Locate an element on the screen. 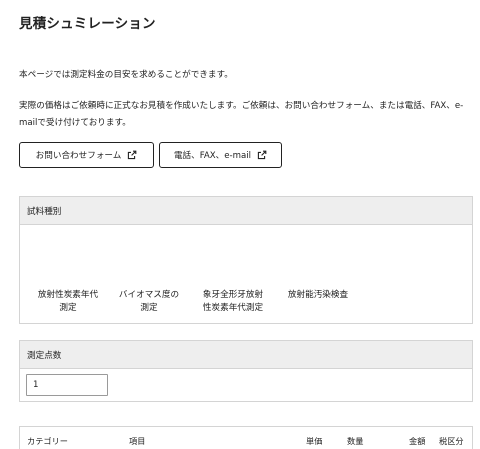 The height and width of the screenshot is (449, 480). sample-type-radiocarbon: 放射性炭素年代 測定 is located at coordinates (68, 302).